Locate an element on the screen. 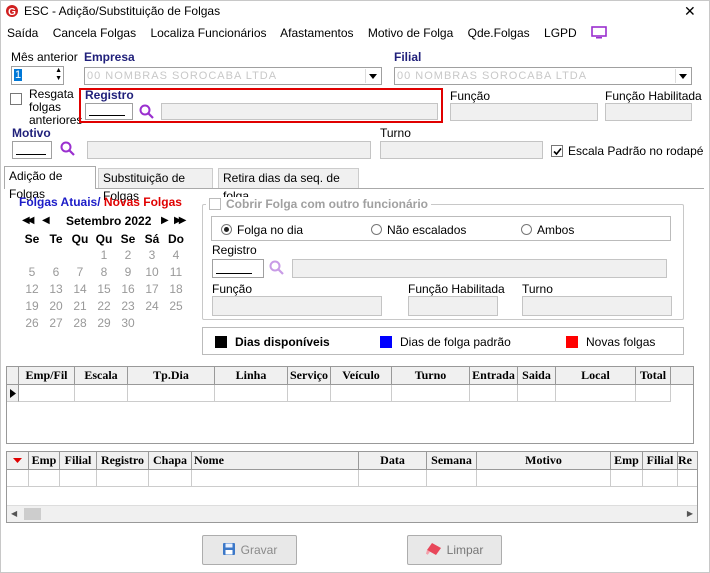 Image resolution: width=710 pixels, height=573 pixels. calendar-day: 17 is located at coordinates (152, 288).